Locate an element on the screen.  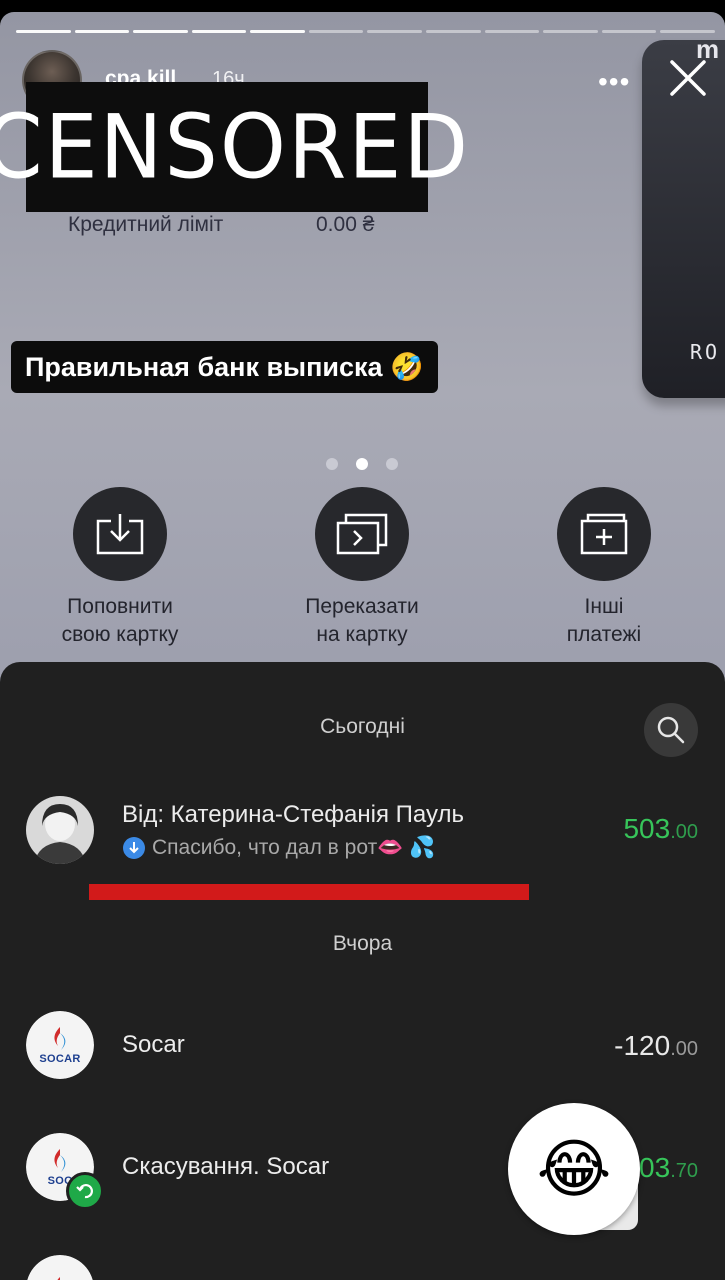
section-today: Сьогодні is located at coordinates (362, 726).